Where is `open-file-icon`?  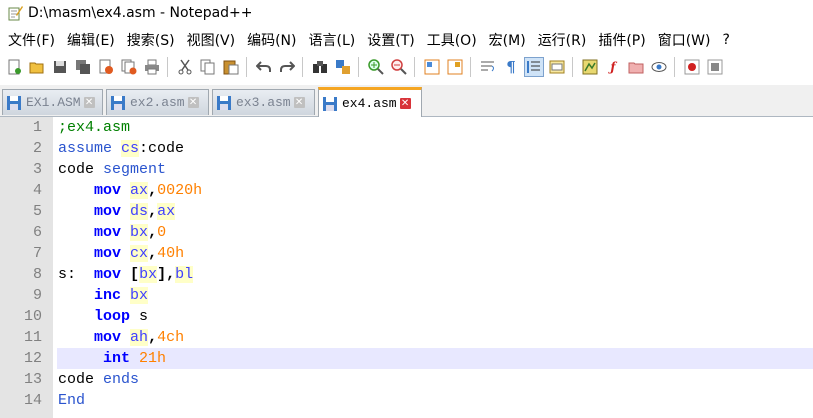
open-file-icon is located at coordinates (37, 67).